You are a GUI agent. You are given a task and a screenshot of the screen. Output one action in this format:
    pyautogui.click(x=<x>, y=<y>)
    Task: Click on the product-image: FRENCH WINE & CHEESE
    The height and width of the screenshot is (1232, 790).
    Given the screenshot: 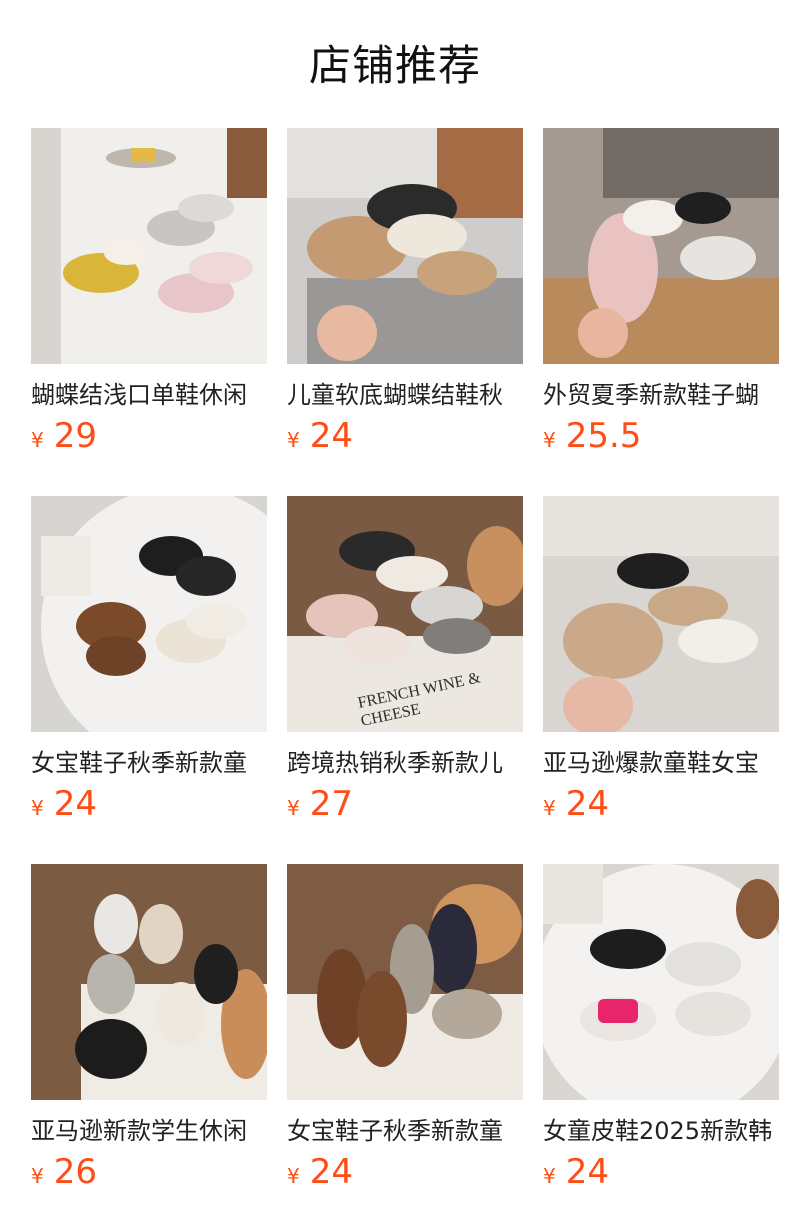 What is the action you would take?
    pyautogui.click(x=405, y=614)
    